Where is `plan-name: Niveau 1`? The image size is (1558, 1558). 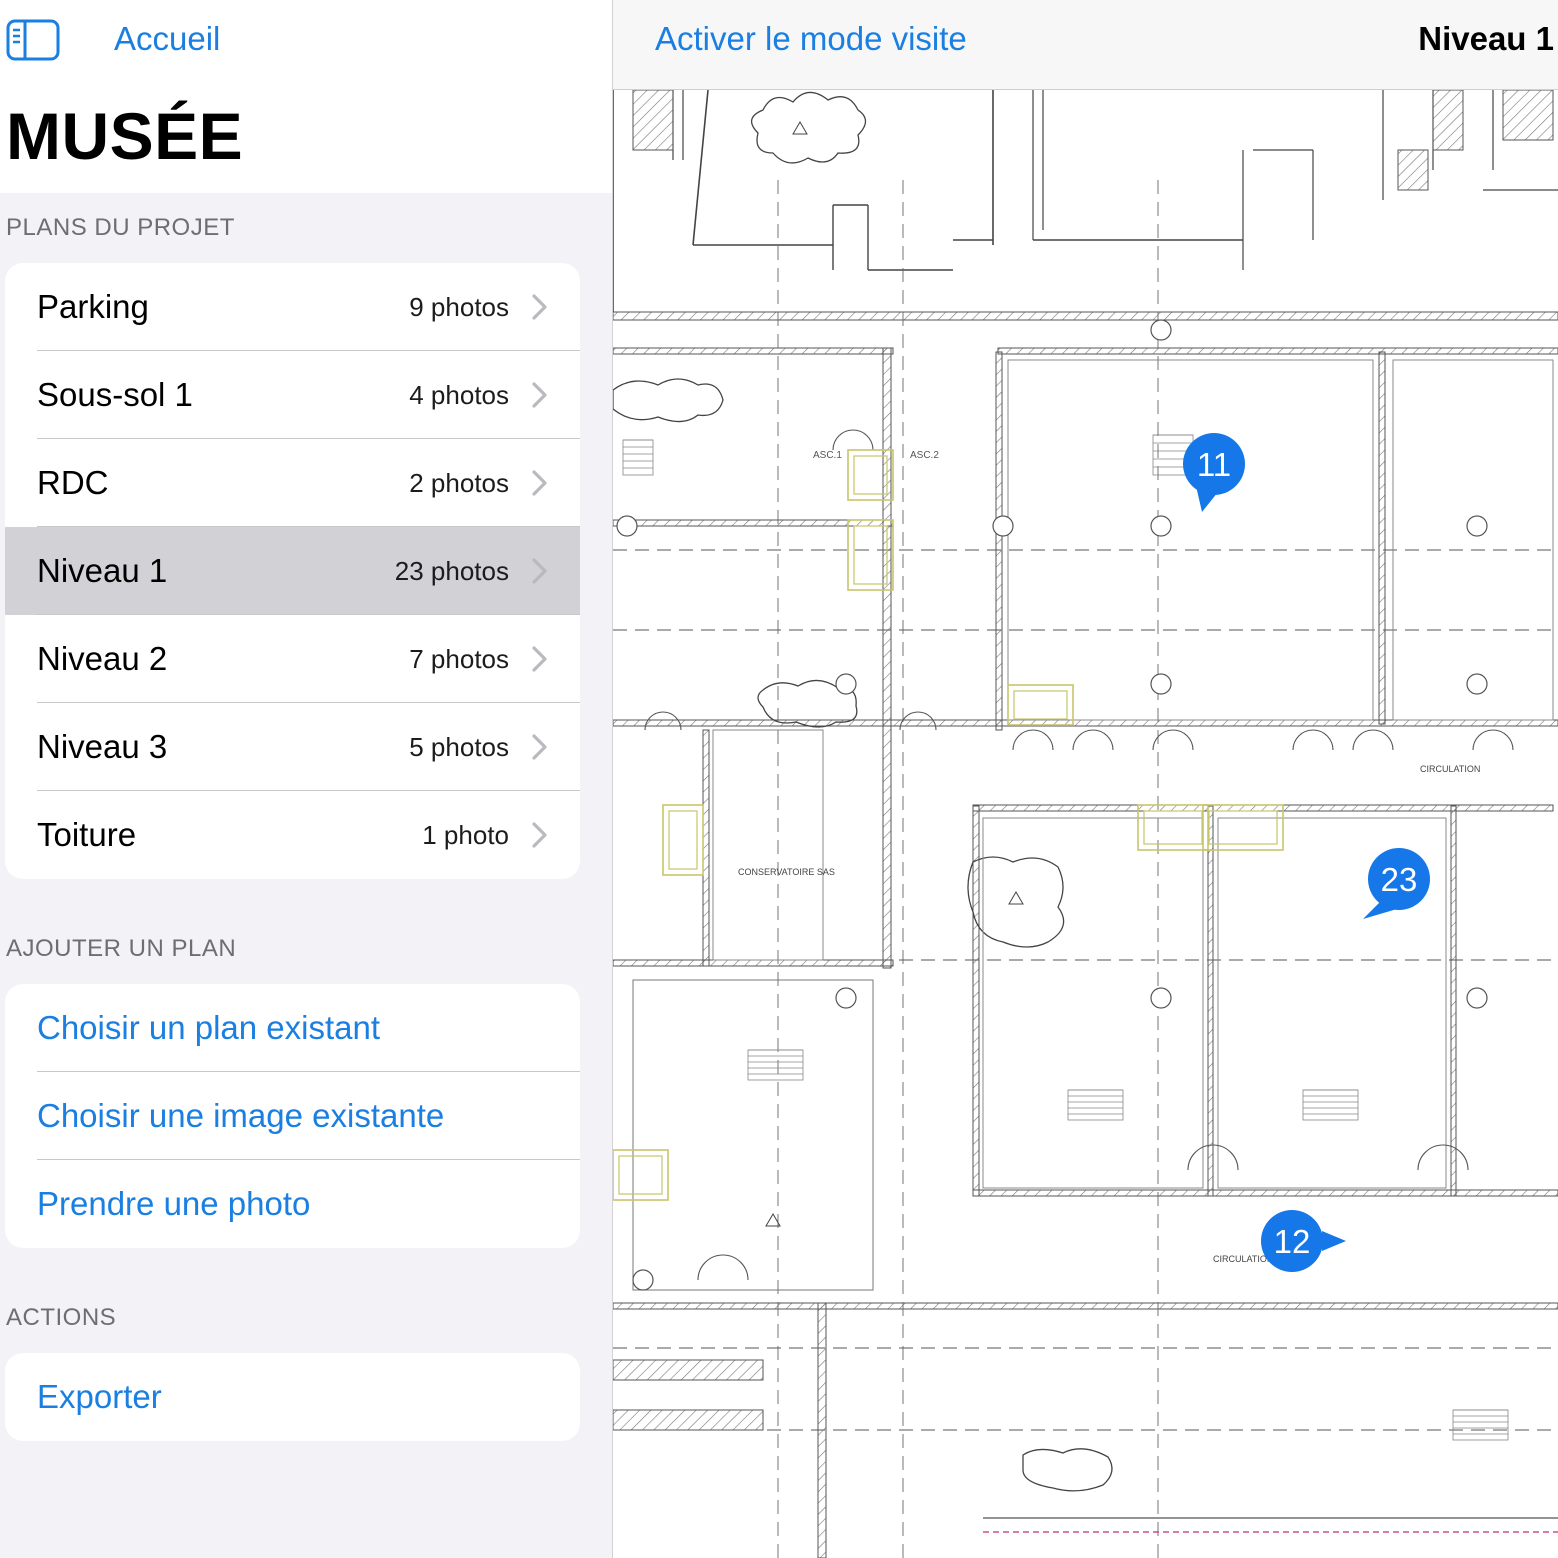 plan-name: Niveau 1 is located at coordinates (102, 570).